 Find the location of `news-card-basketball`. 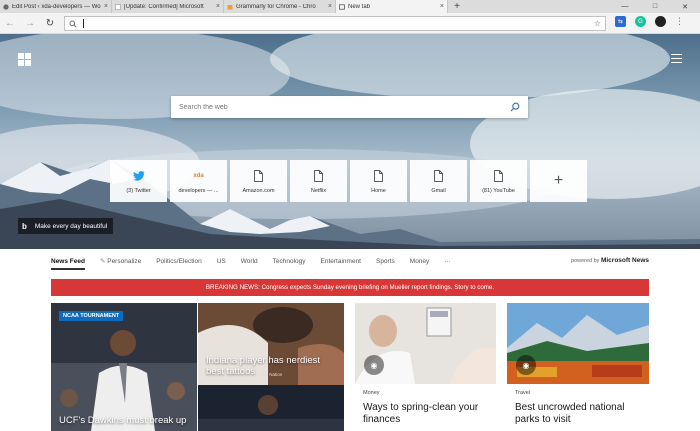

news-card-basketball is located at coordinates (271, 408).